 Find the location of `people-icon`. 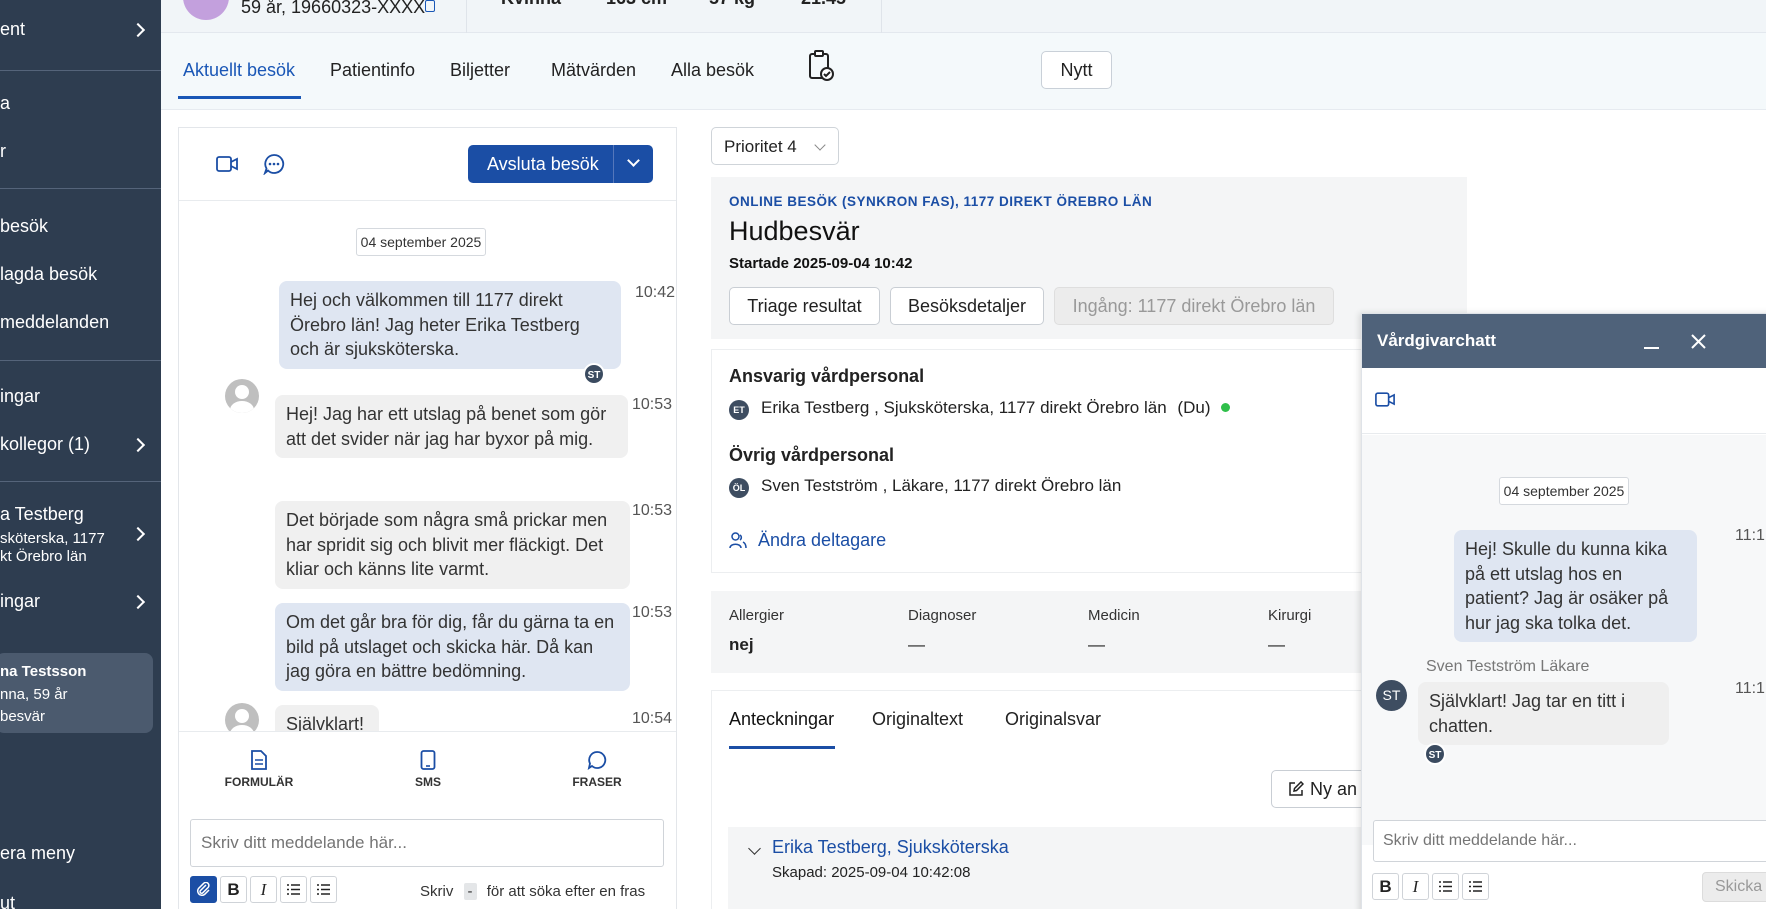

people-icon is located at coordinates (738, 540).